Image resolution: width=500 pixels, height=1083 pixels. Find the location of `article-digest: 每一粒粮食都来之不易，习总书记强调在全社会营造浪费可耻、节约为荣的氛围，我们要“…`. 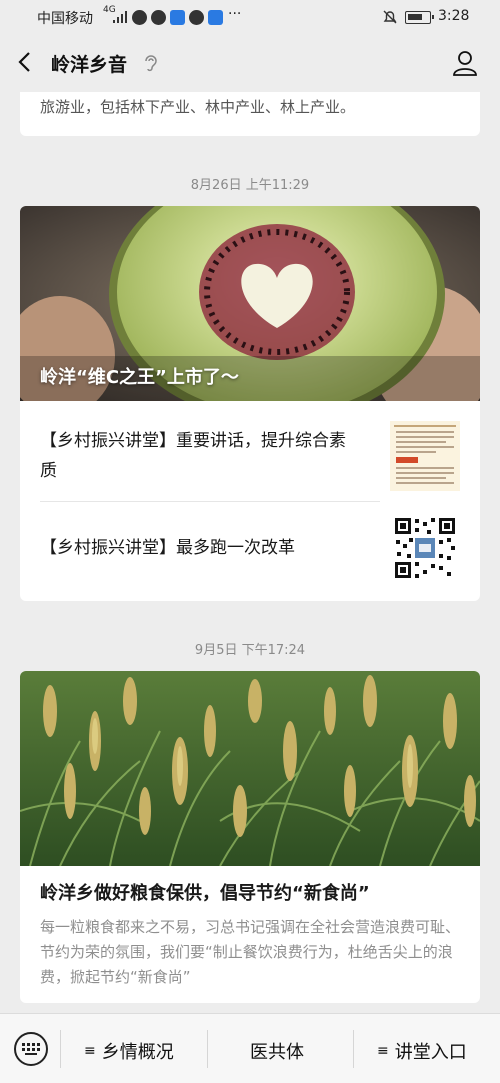

article-digest: 每一粒粮食都来之不易，习总书记强调在全社会营造浪费可耻、节约为荣的氛围，我们要“… is located at coordinates (250, 952).